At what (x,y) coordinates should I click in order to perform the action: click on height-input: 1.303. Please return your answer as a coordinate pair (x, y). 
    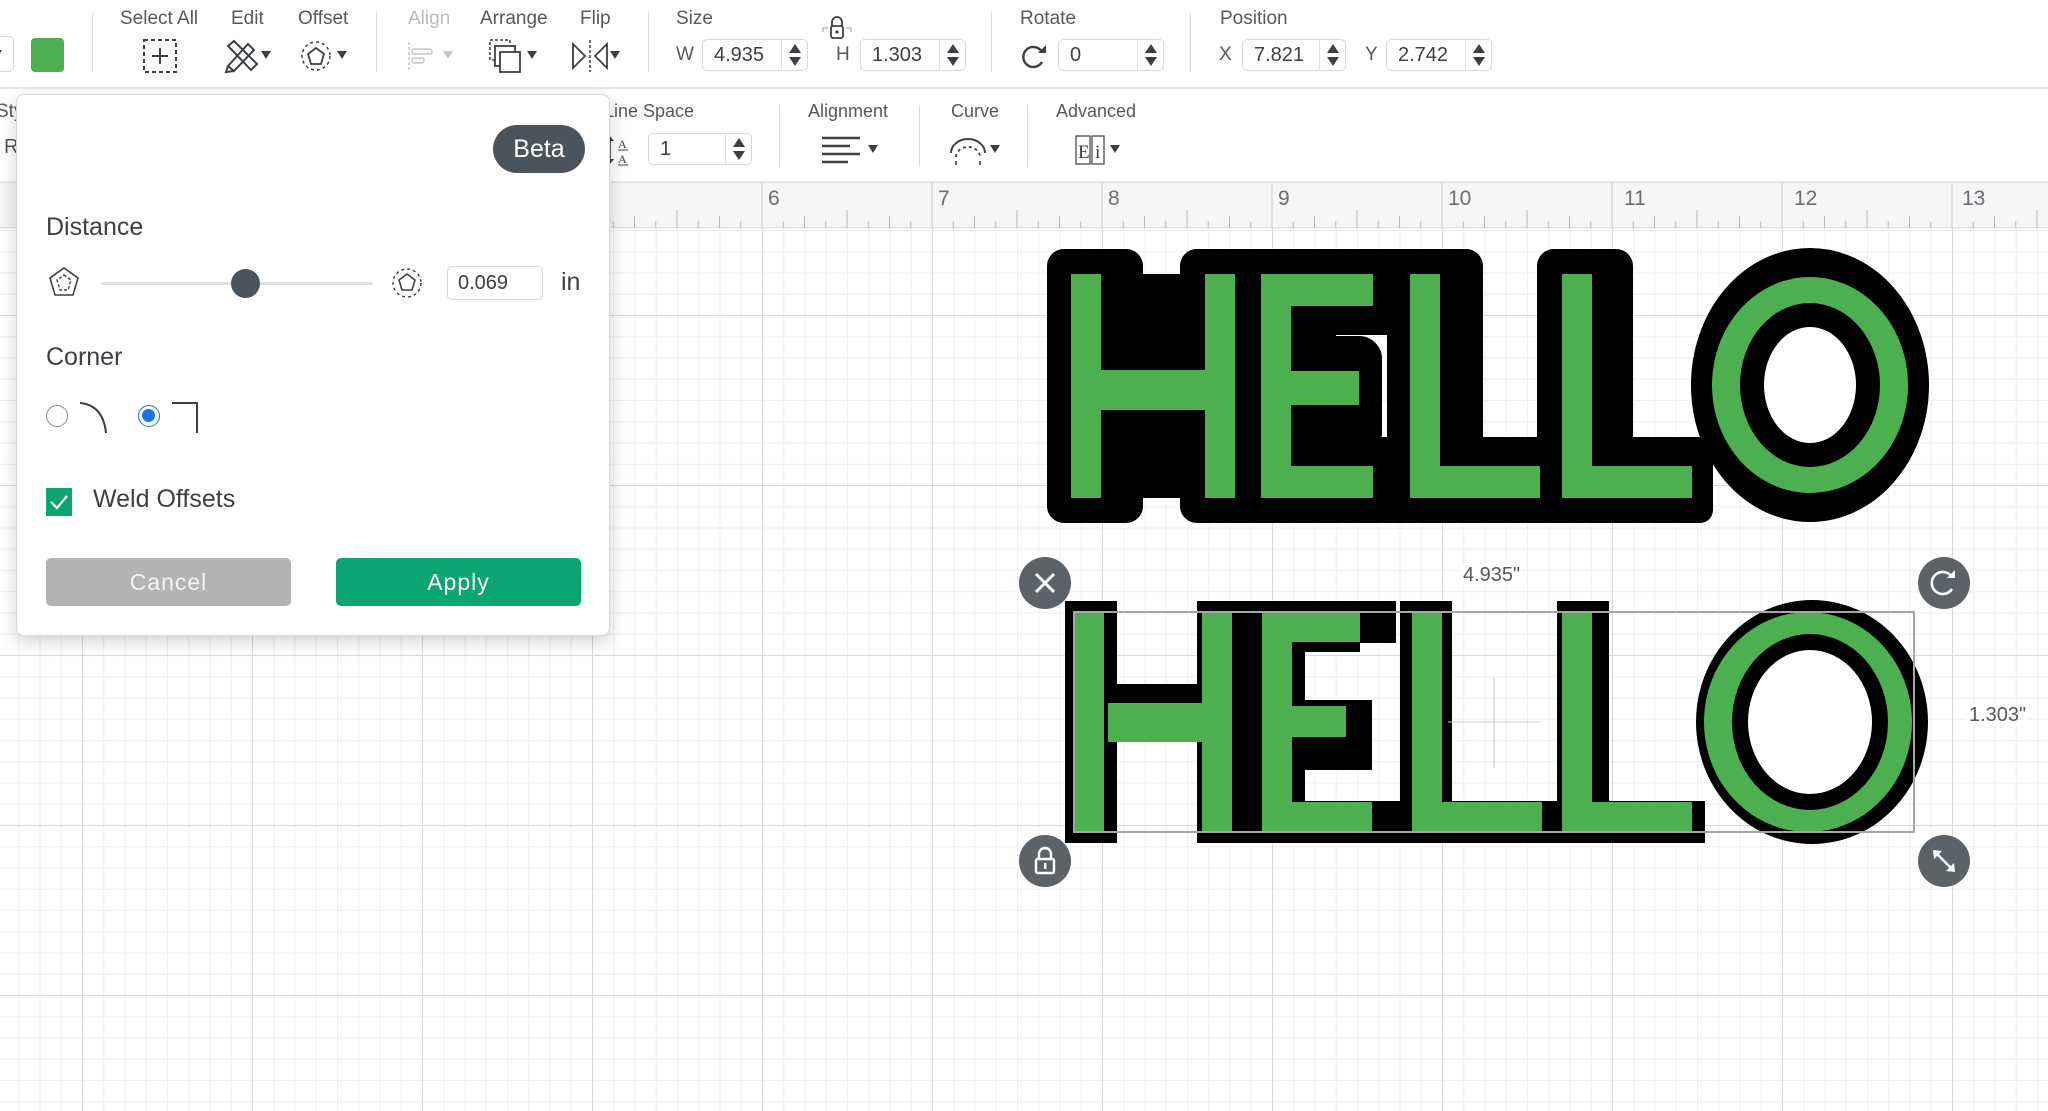
    Looking at the image, I should click on (913, 55).